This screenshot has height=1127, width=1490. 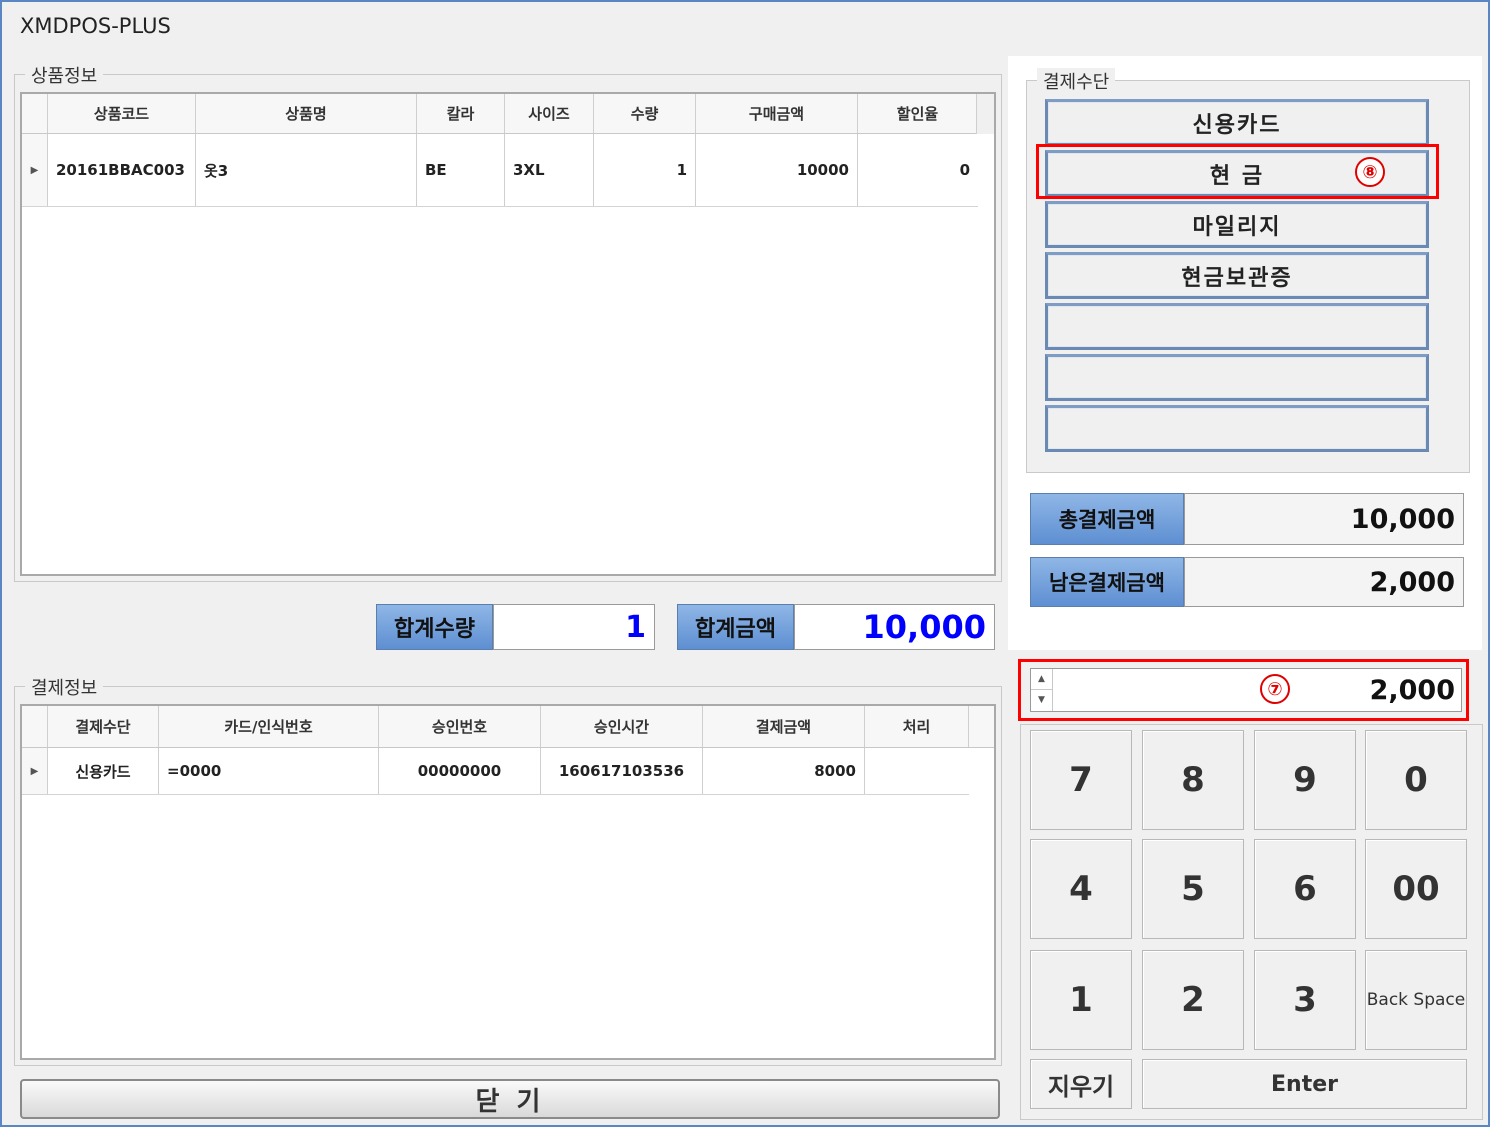 What do you see at coordinates (306, 113) in the screenshot?
I see `col-product-name: 상품명` at bounding box center [306, 113].